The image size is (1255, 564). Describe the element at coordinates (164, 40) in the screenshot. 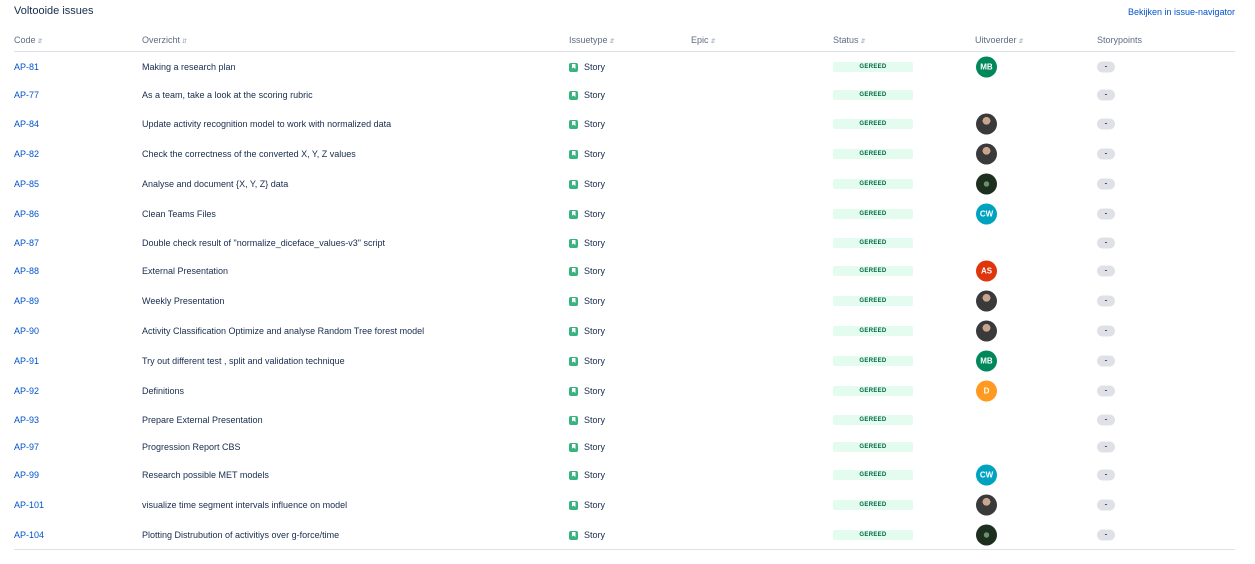

I see `column-header-summary: Overzicht ⇵` at that location.